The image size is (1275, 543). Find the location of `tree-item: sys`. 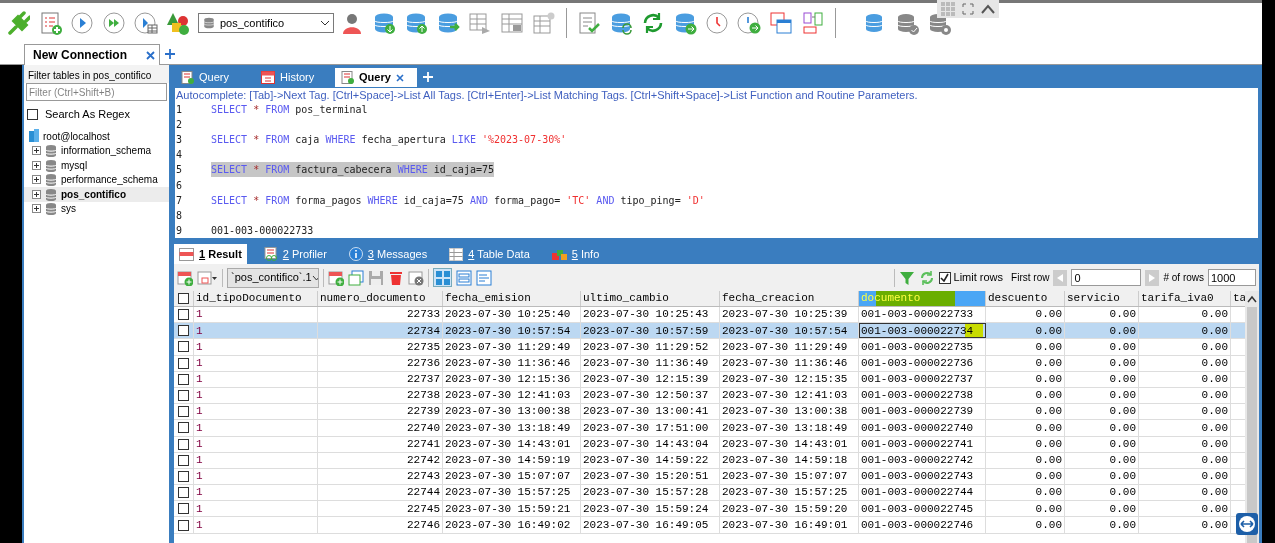

tree-item: sys is located at coordinates (96, 208).